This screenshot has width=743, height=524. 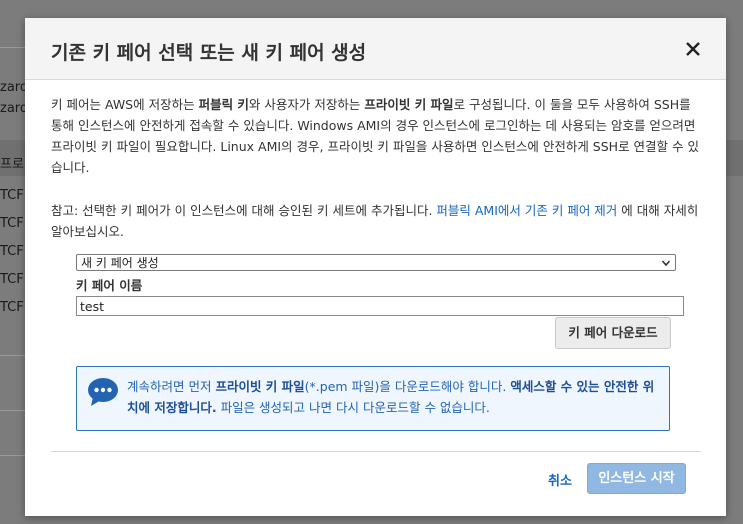 I want to click on footer-divider, so click(x=376, y=451).